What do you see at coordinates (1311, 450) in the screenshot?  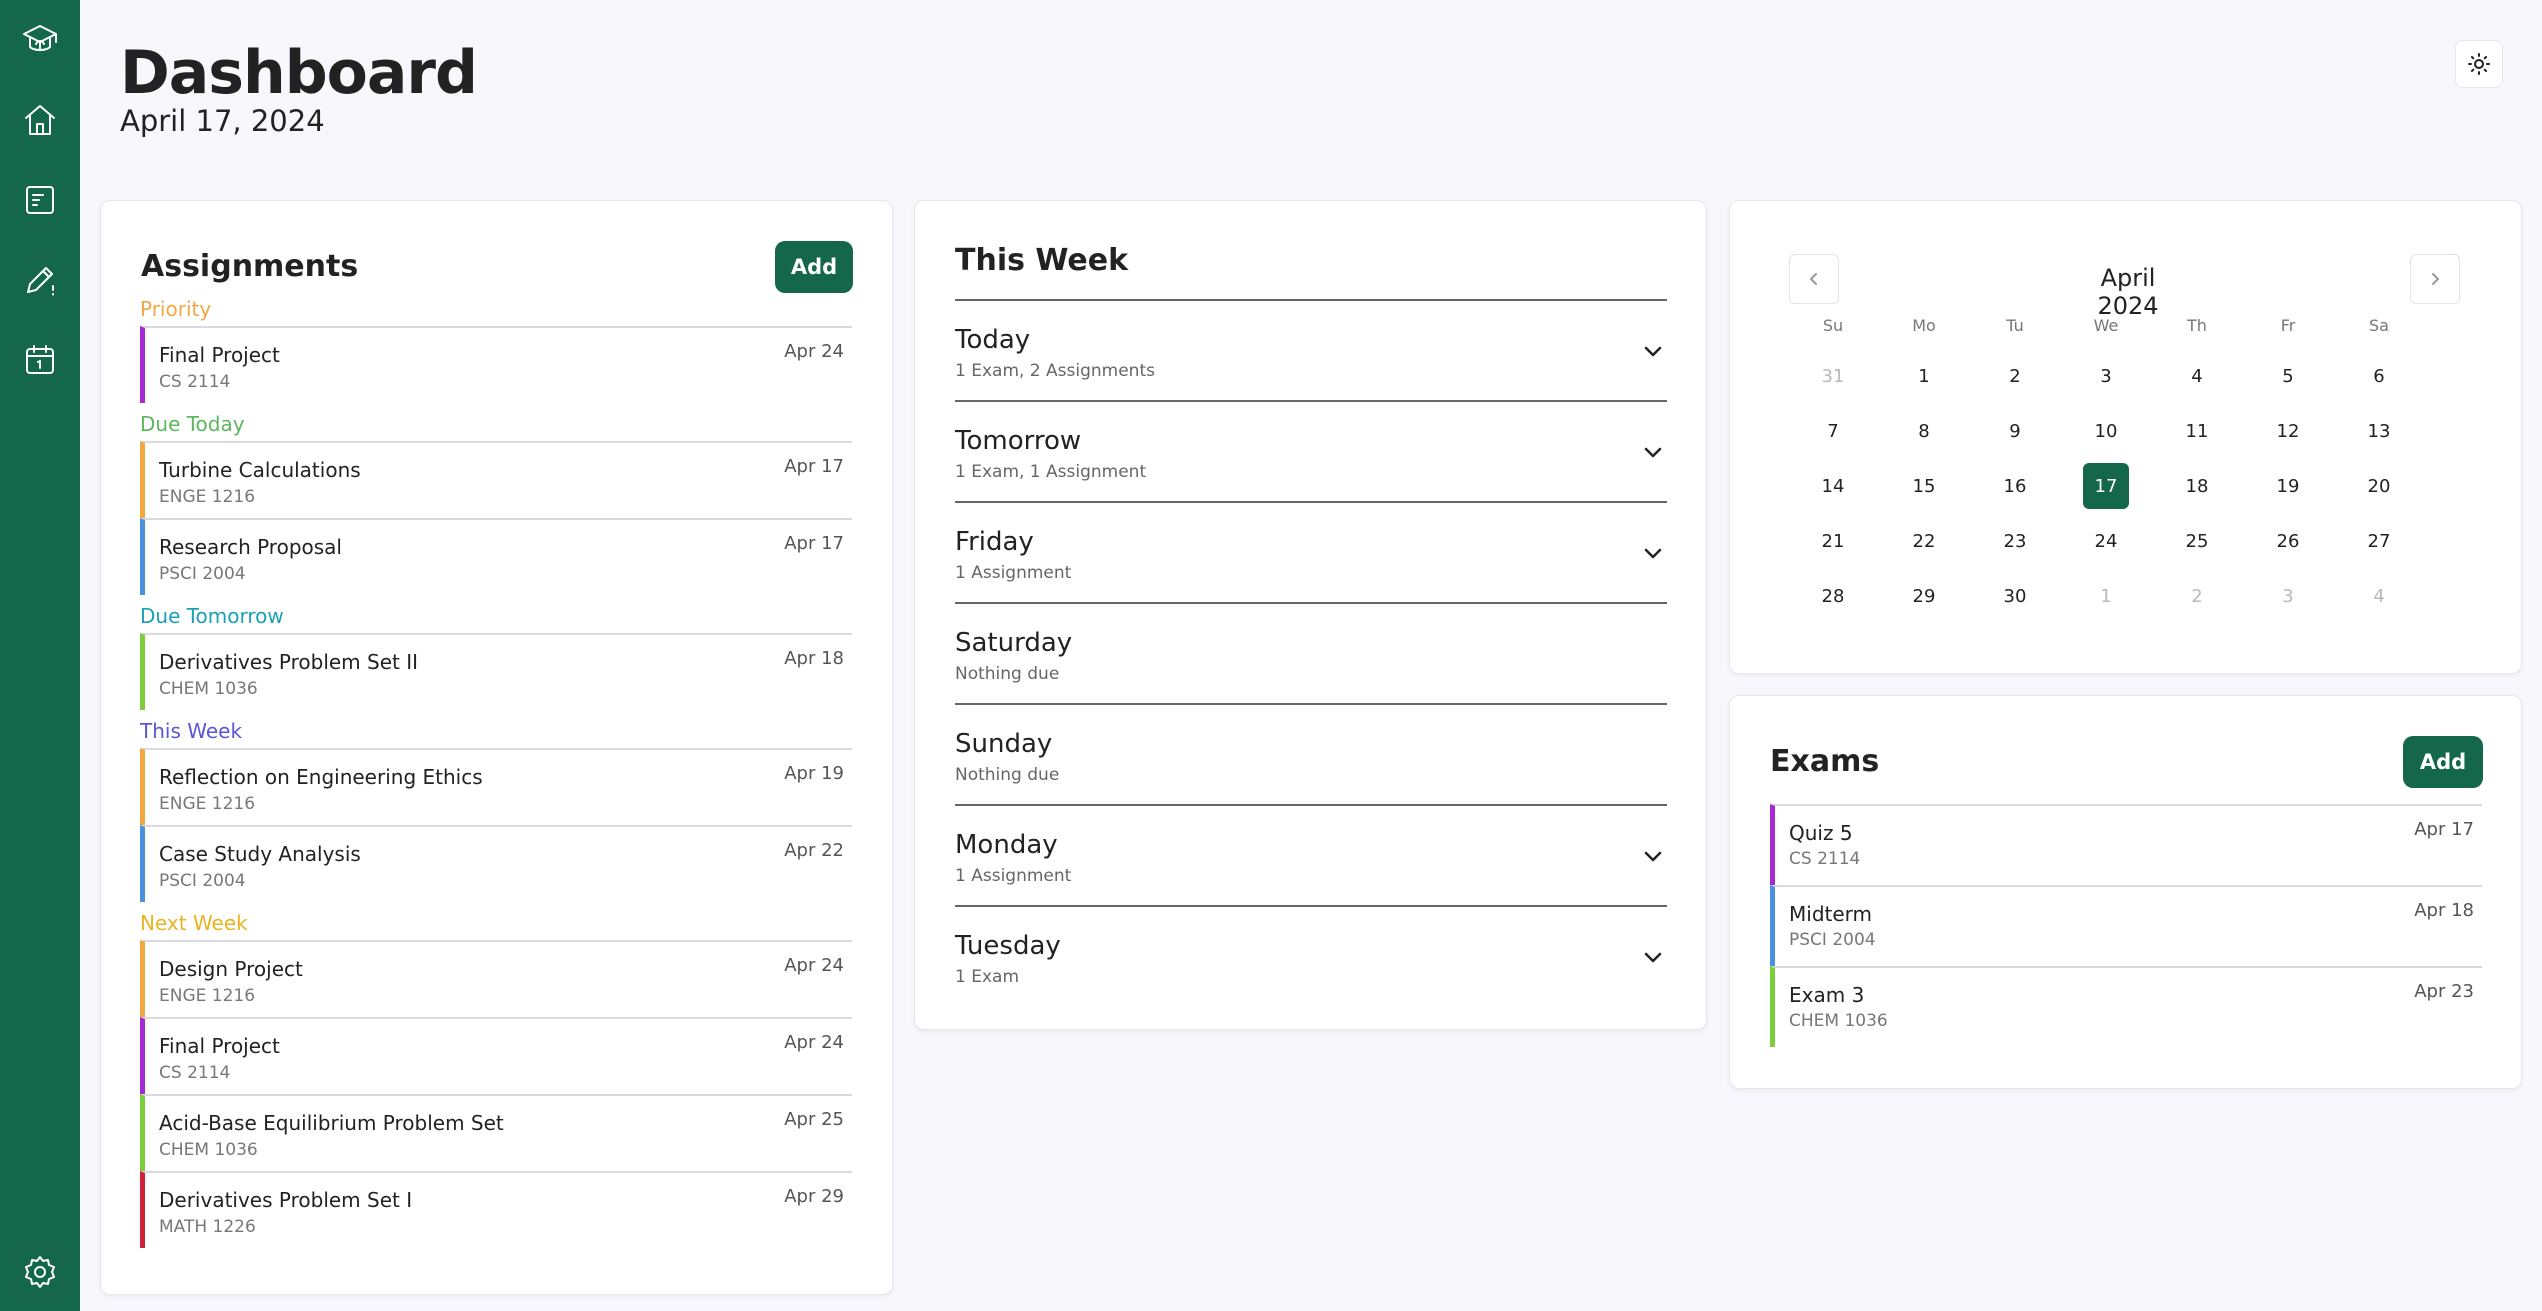 I see `week-day-row: Tomorrow 1 Exam, 1 Assignment` at bounding box center [1311, 450].